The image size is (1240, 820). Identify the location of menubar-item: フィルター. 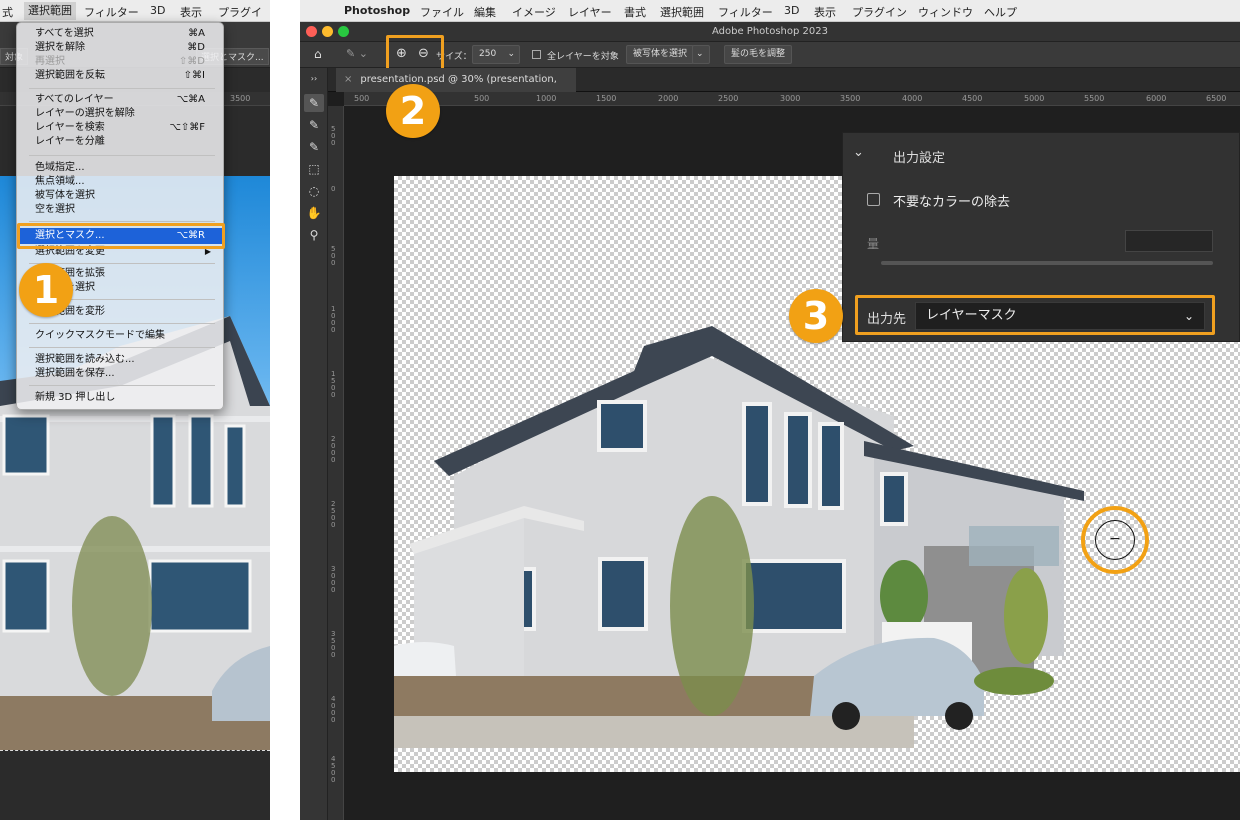
(111, 12).